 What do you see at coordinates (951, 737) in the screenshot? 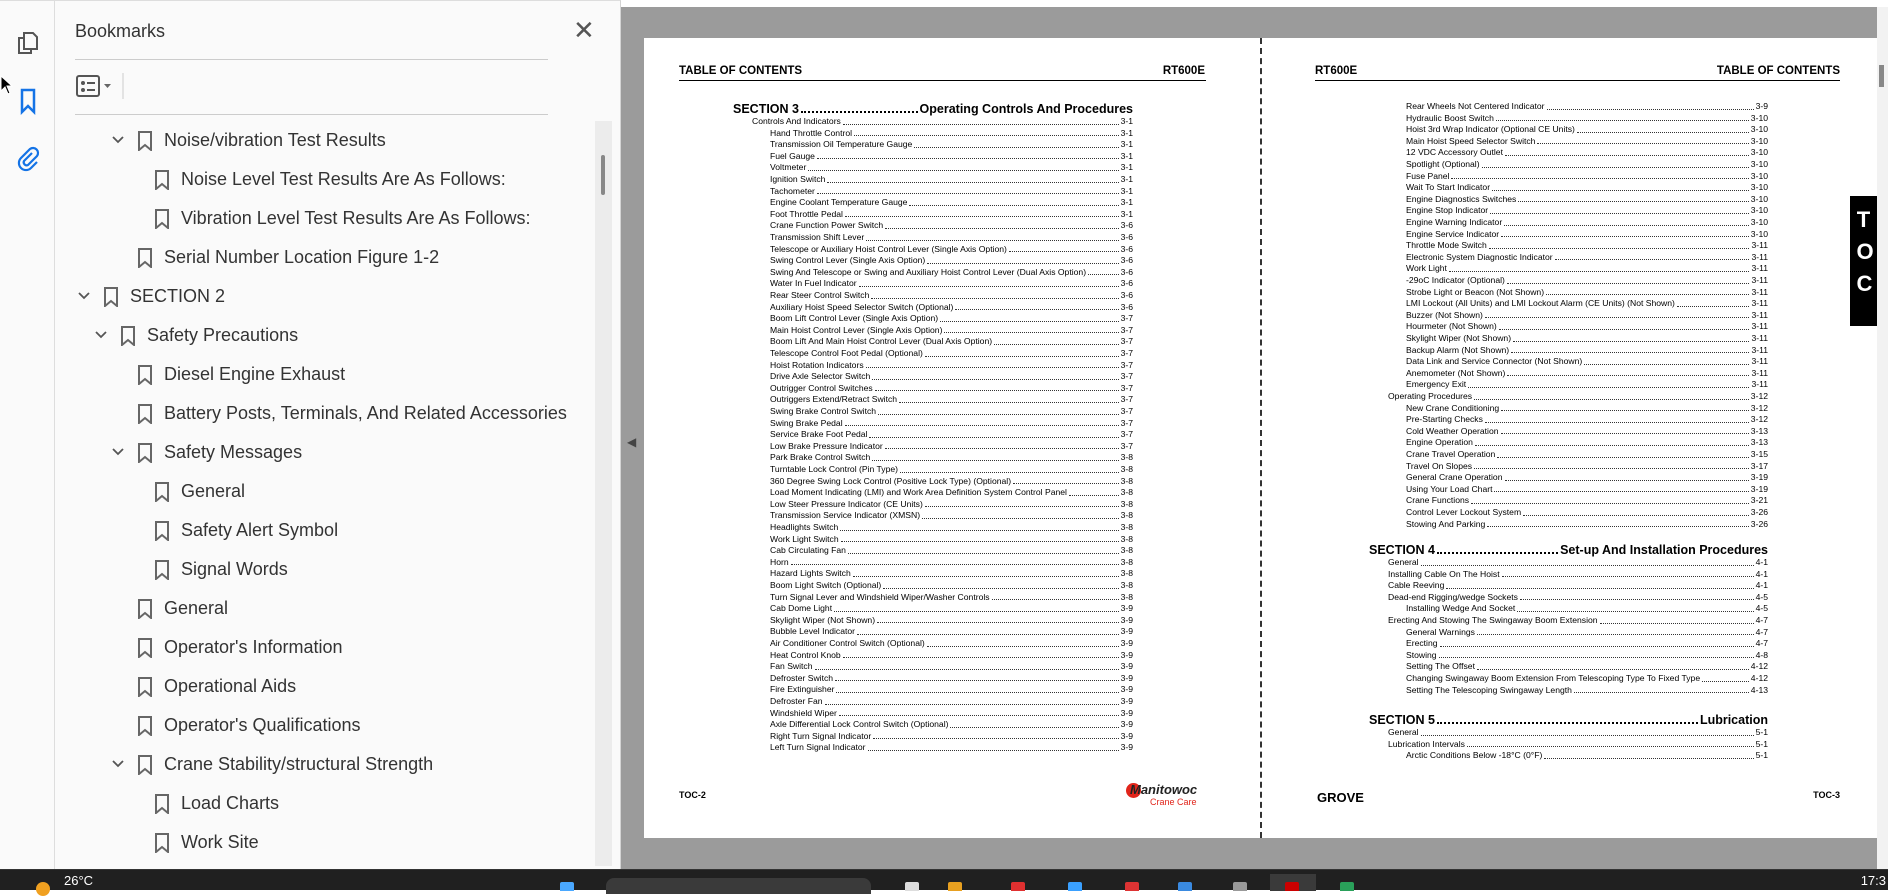
I see `toc-entry: Right Turn Signal Indicator 3-9` at bounding box center [951, 737].